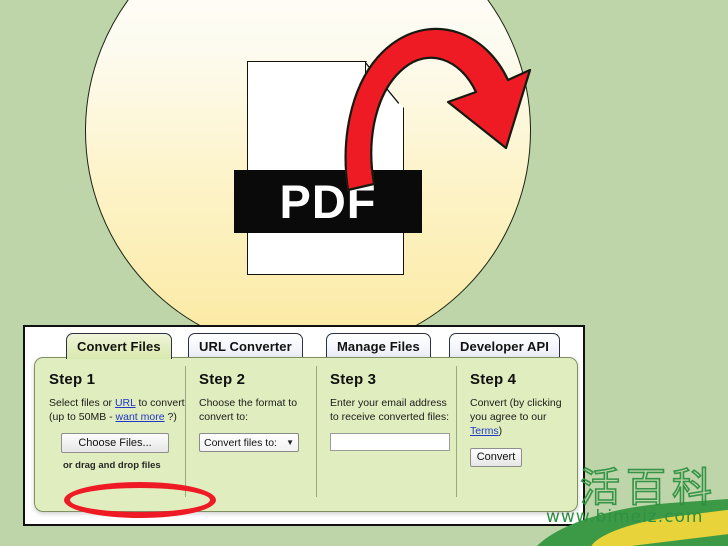 Image resolution: width=728 pixels, height=546 pixels. What do you see at coordinates (222, 379) in the screenshot?
I see `step-2-title: Step 2` at bounding box center [222, 379].